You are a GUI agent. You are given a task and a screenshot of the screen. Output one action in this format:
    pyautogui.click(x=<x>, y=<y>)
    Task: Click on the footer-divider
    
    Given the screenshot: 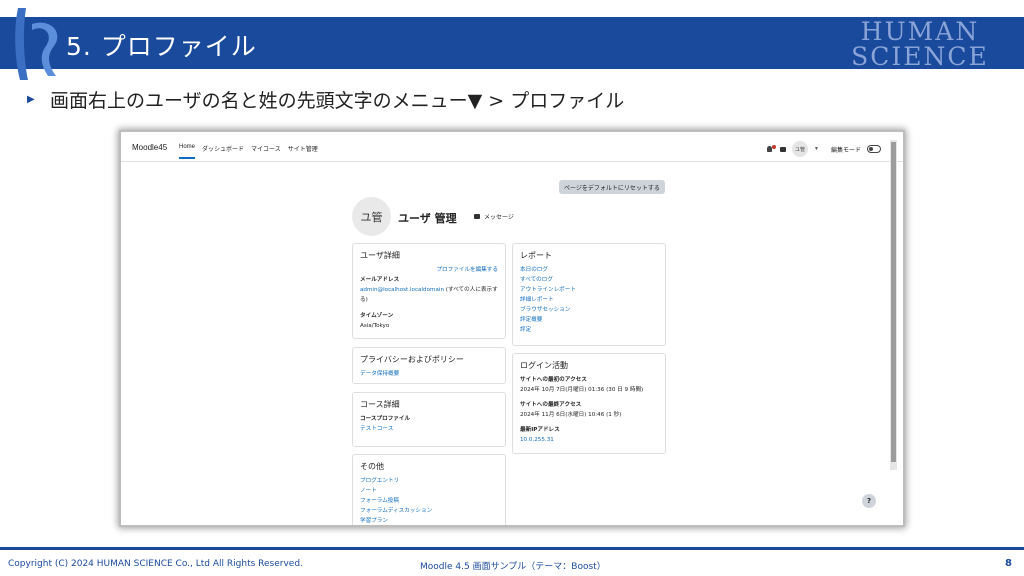 What is the action you would take?
    pyautogui.click(x=512, y=548)
    